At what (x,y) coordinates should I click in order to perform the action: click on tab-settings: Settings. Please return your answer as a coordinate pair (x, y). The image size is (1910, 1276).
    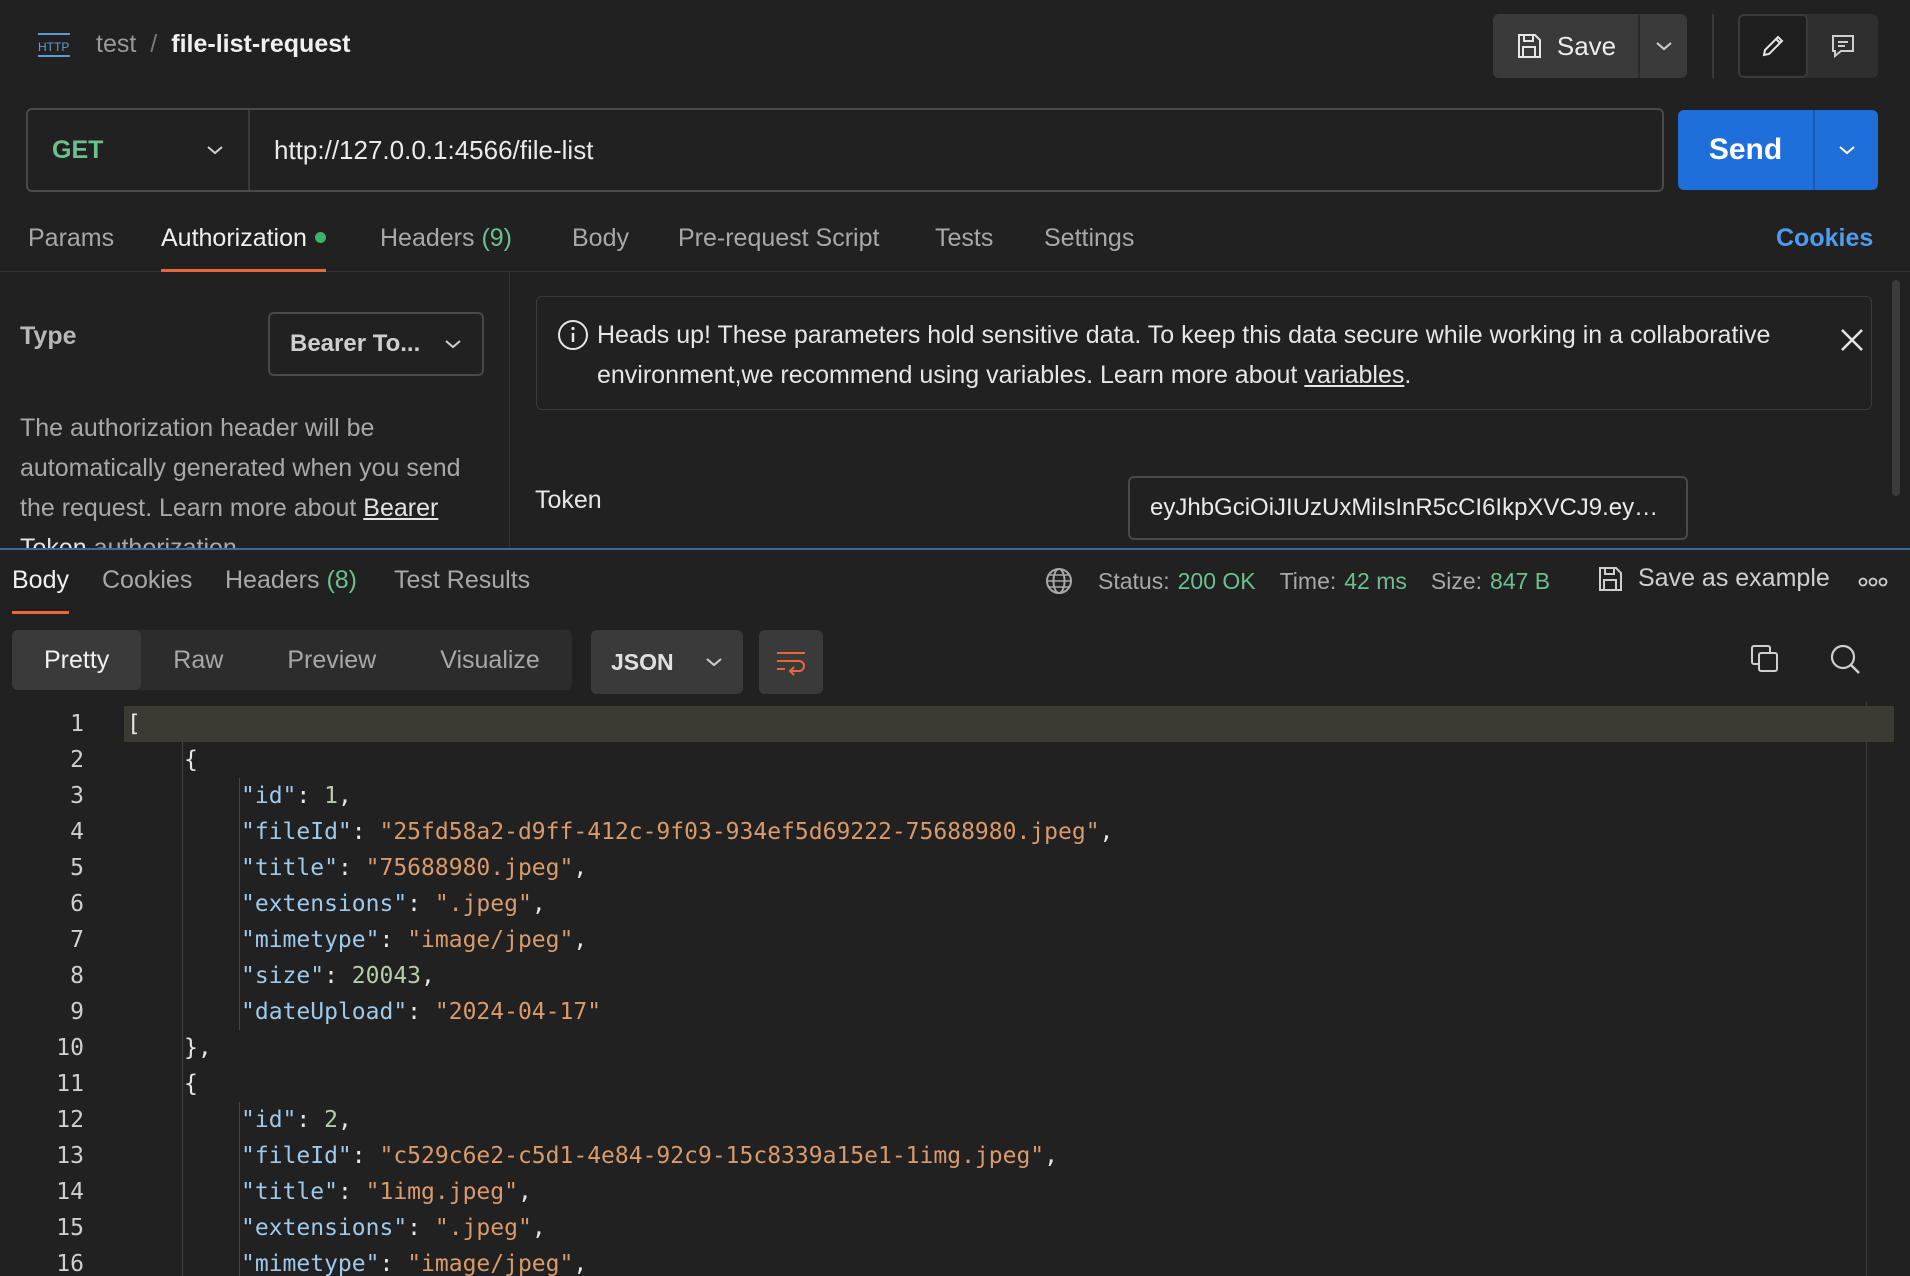
    Looking at the image, I should click on (1089, 248).